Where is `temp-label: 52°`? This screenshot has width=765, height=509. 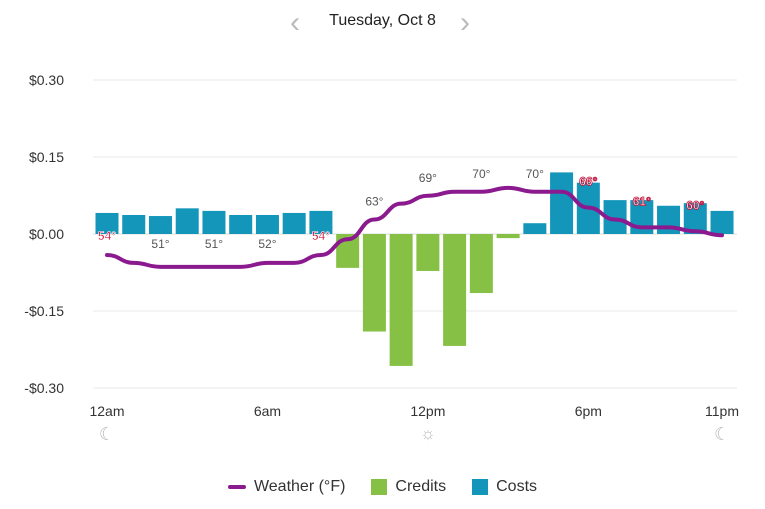
temp-label: 52° is located at coordinates (267, 244).